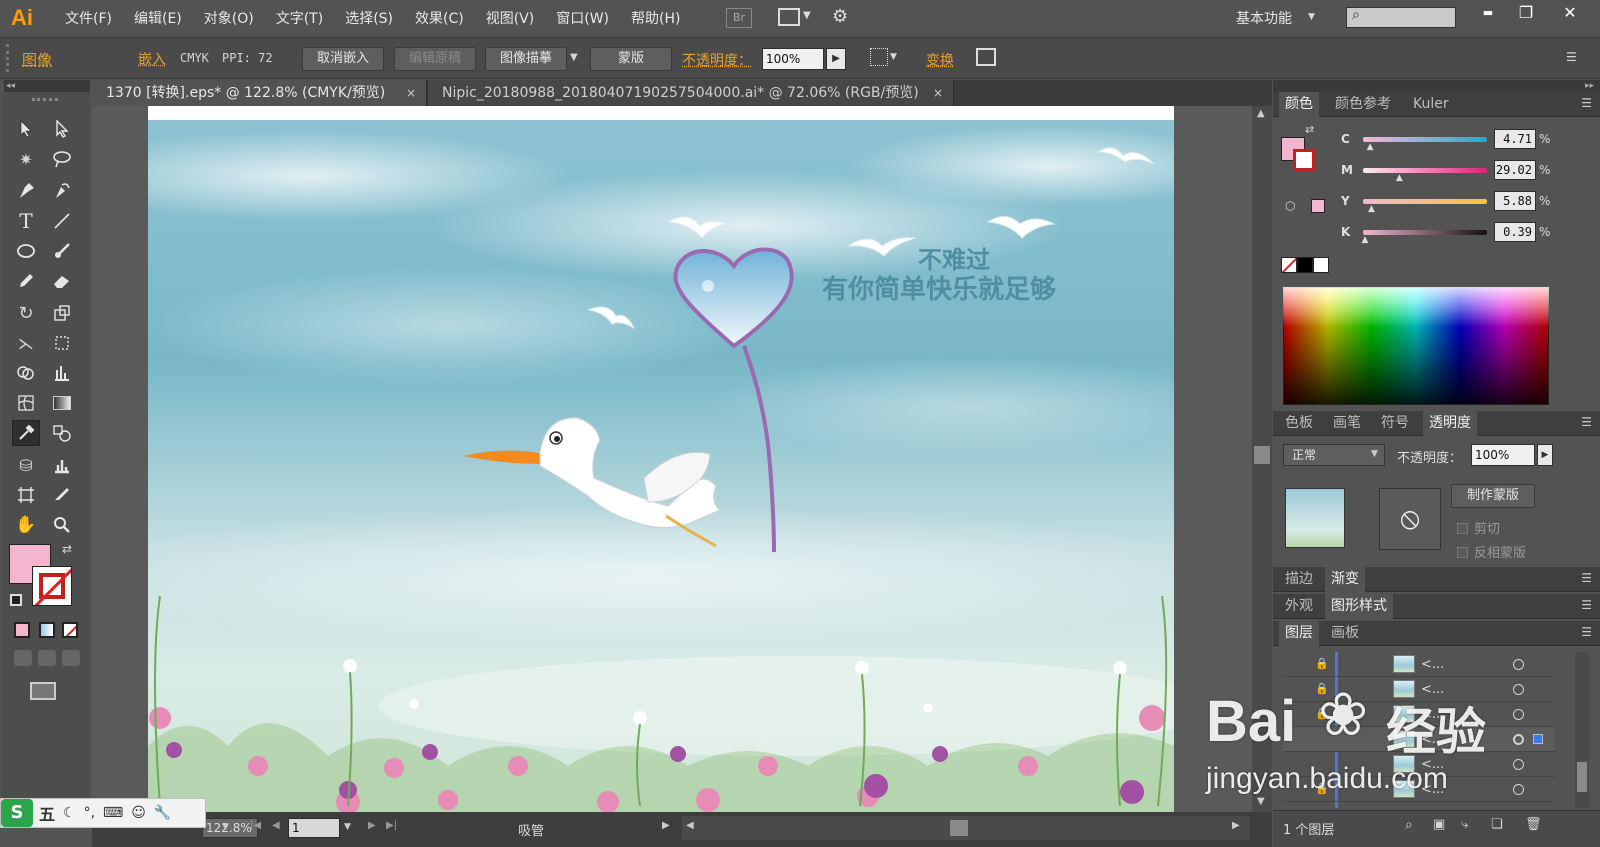 This screenshot has height=847, width=1600. I want to click on stroke-swatch, so click(52, 586).